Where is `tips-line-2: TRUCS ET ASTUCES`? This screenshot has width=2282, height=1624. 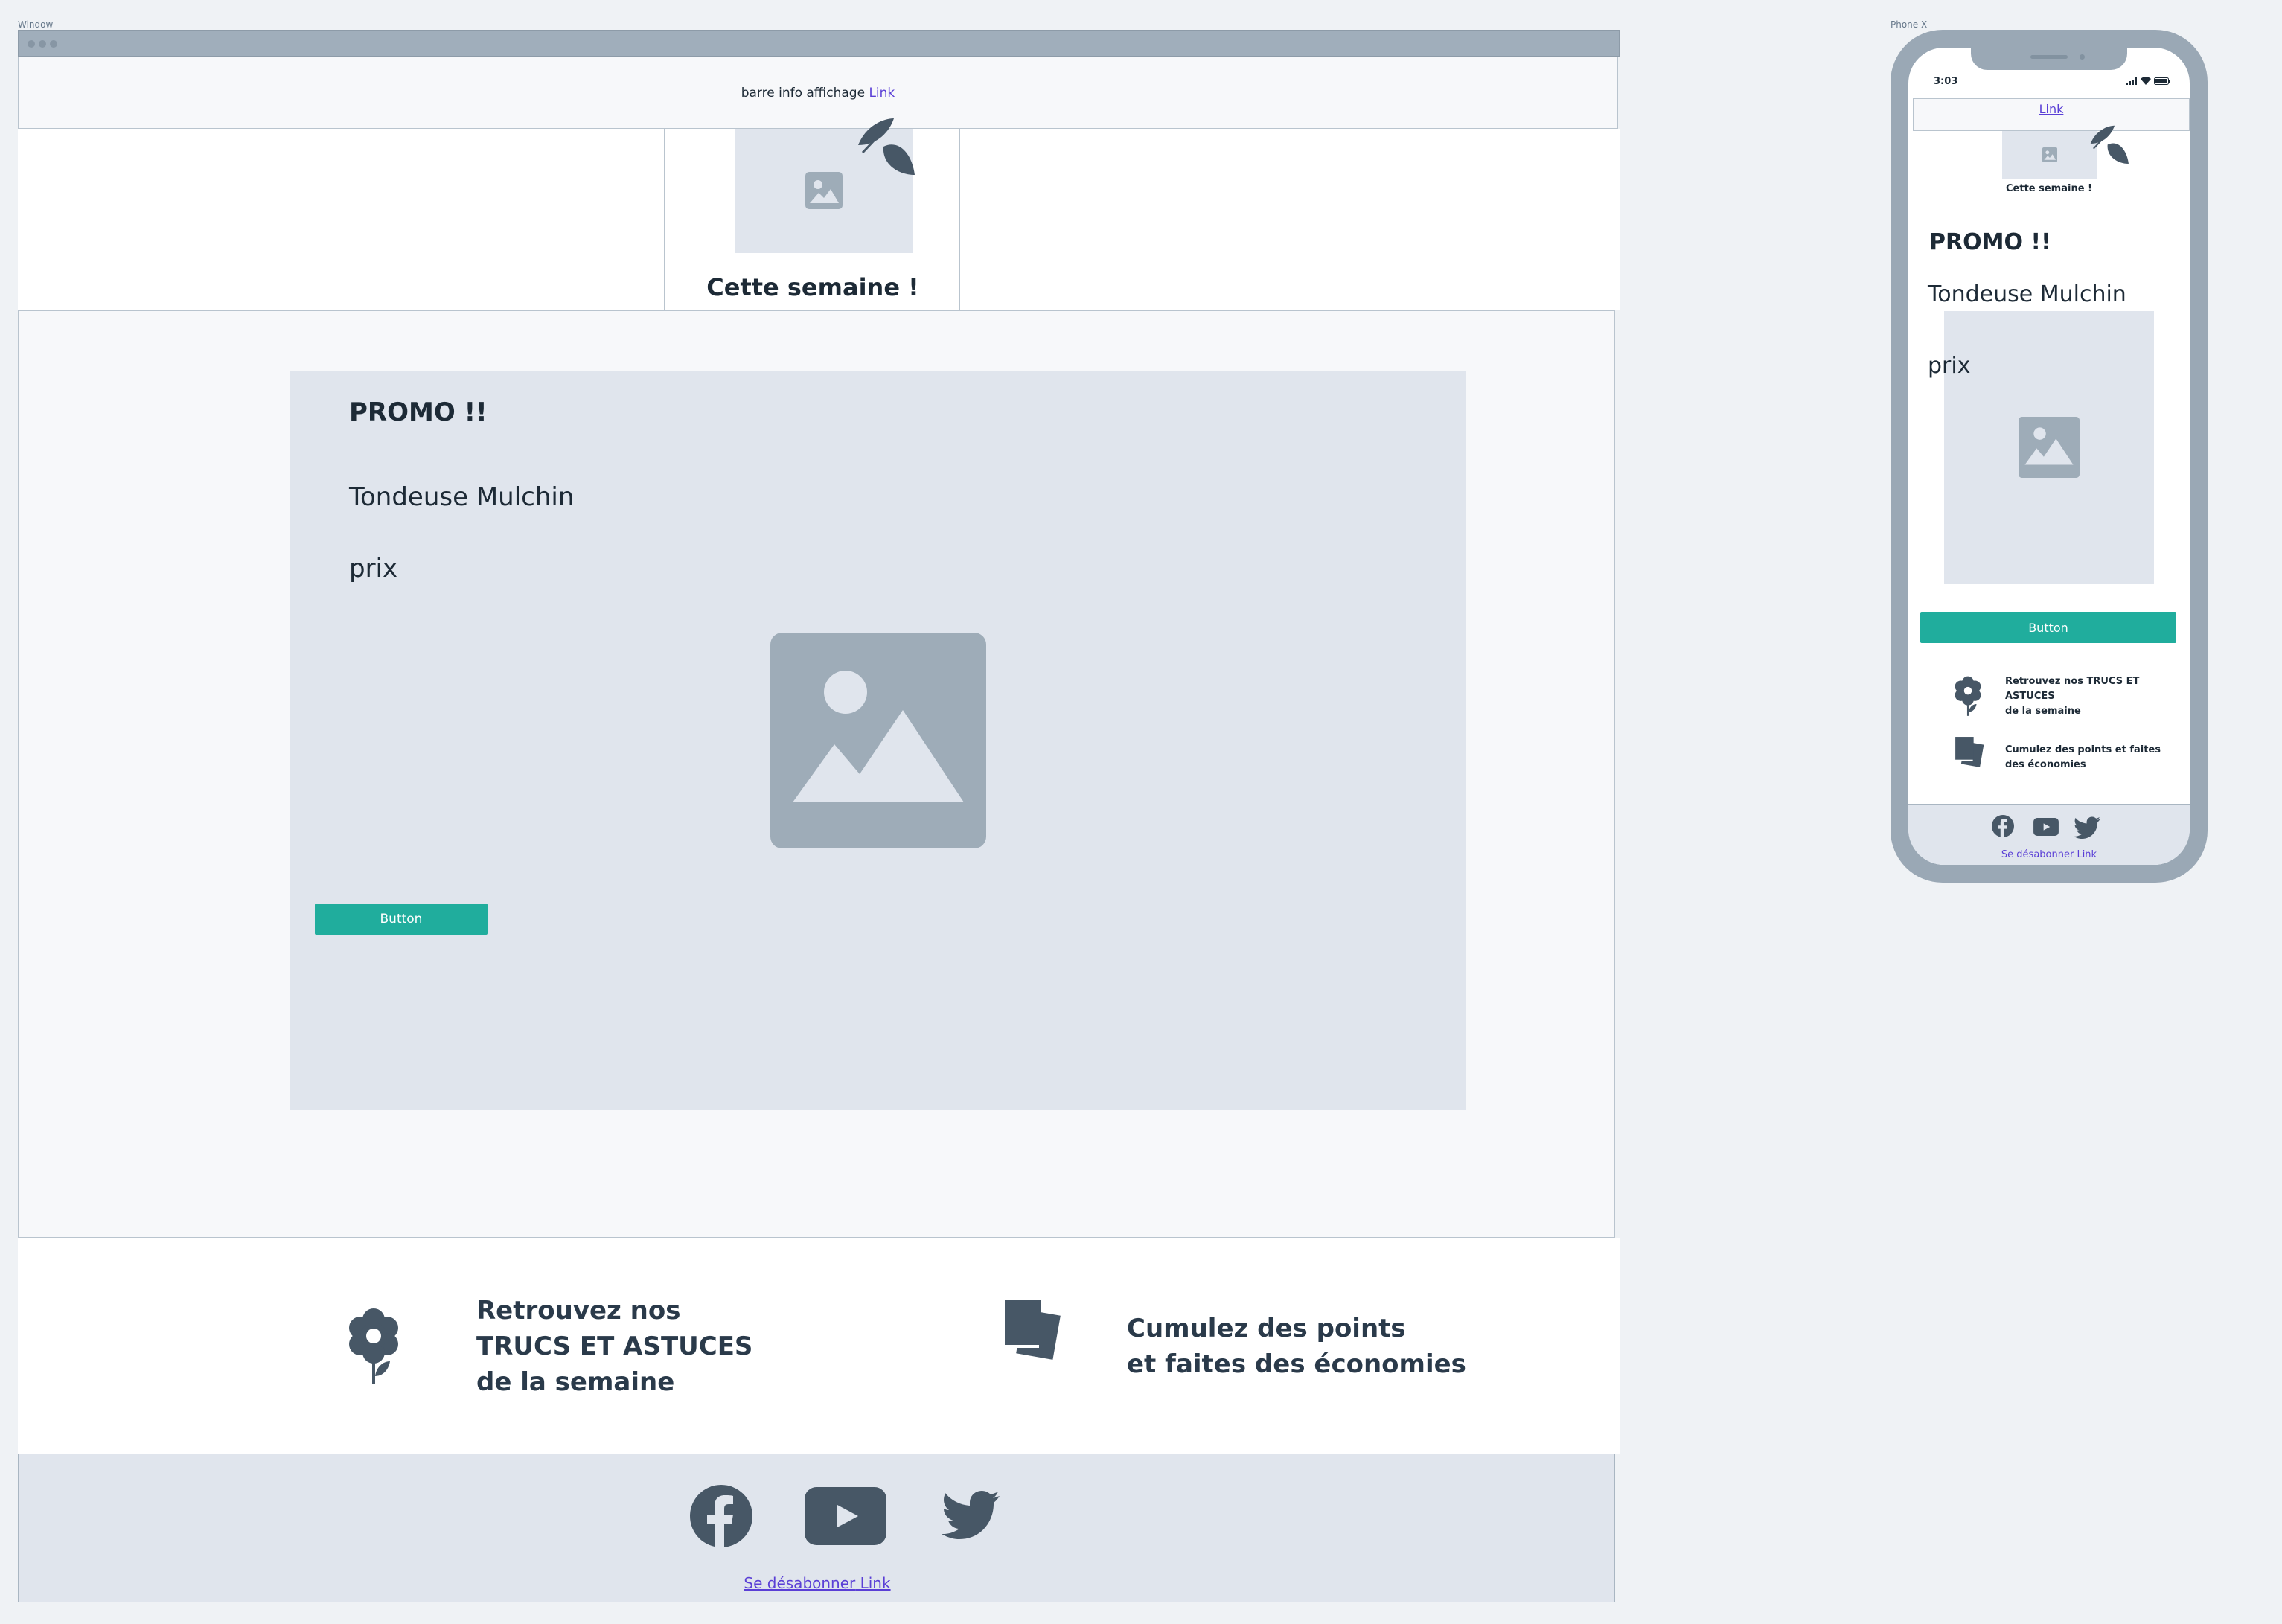 tips-line-2: TRUCS ET ASTUCES is located at coordinates (614, 1346).